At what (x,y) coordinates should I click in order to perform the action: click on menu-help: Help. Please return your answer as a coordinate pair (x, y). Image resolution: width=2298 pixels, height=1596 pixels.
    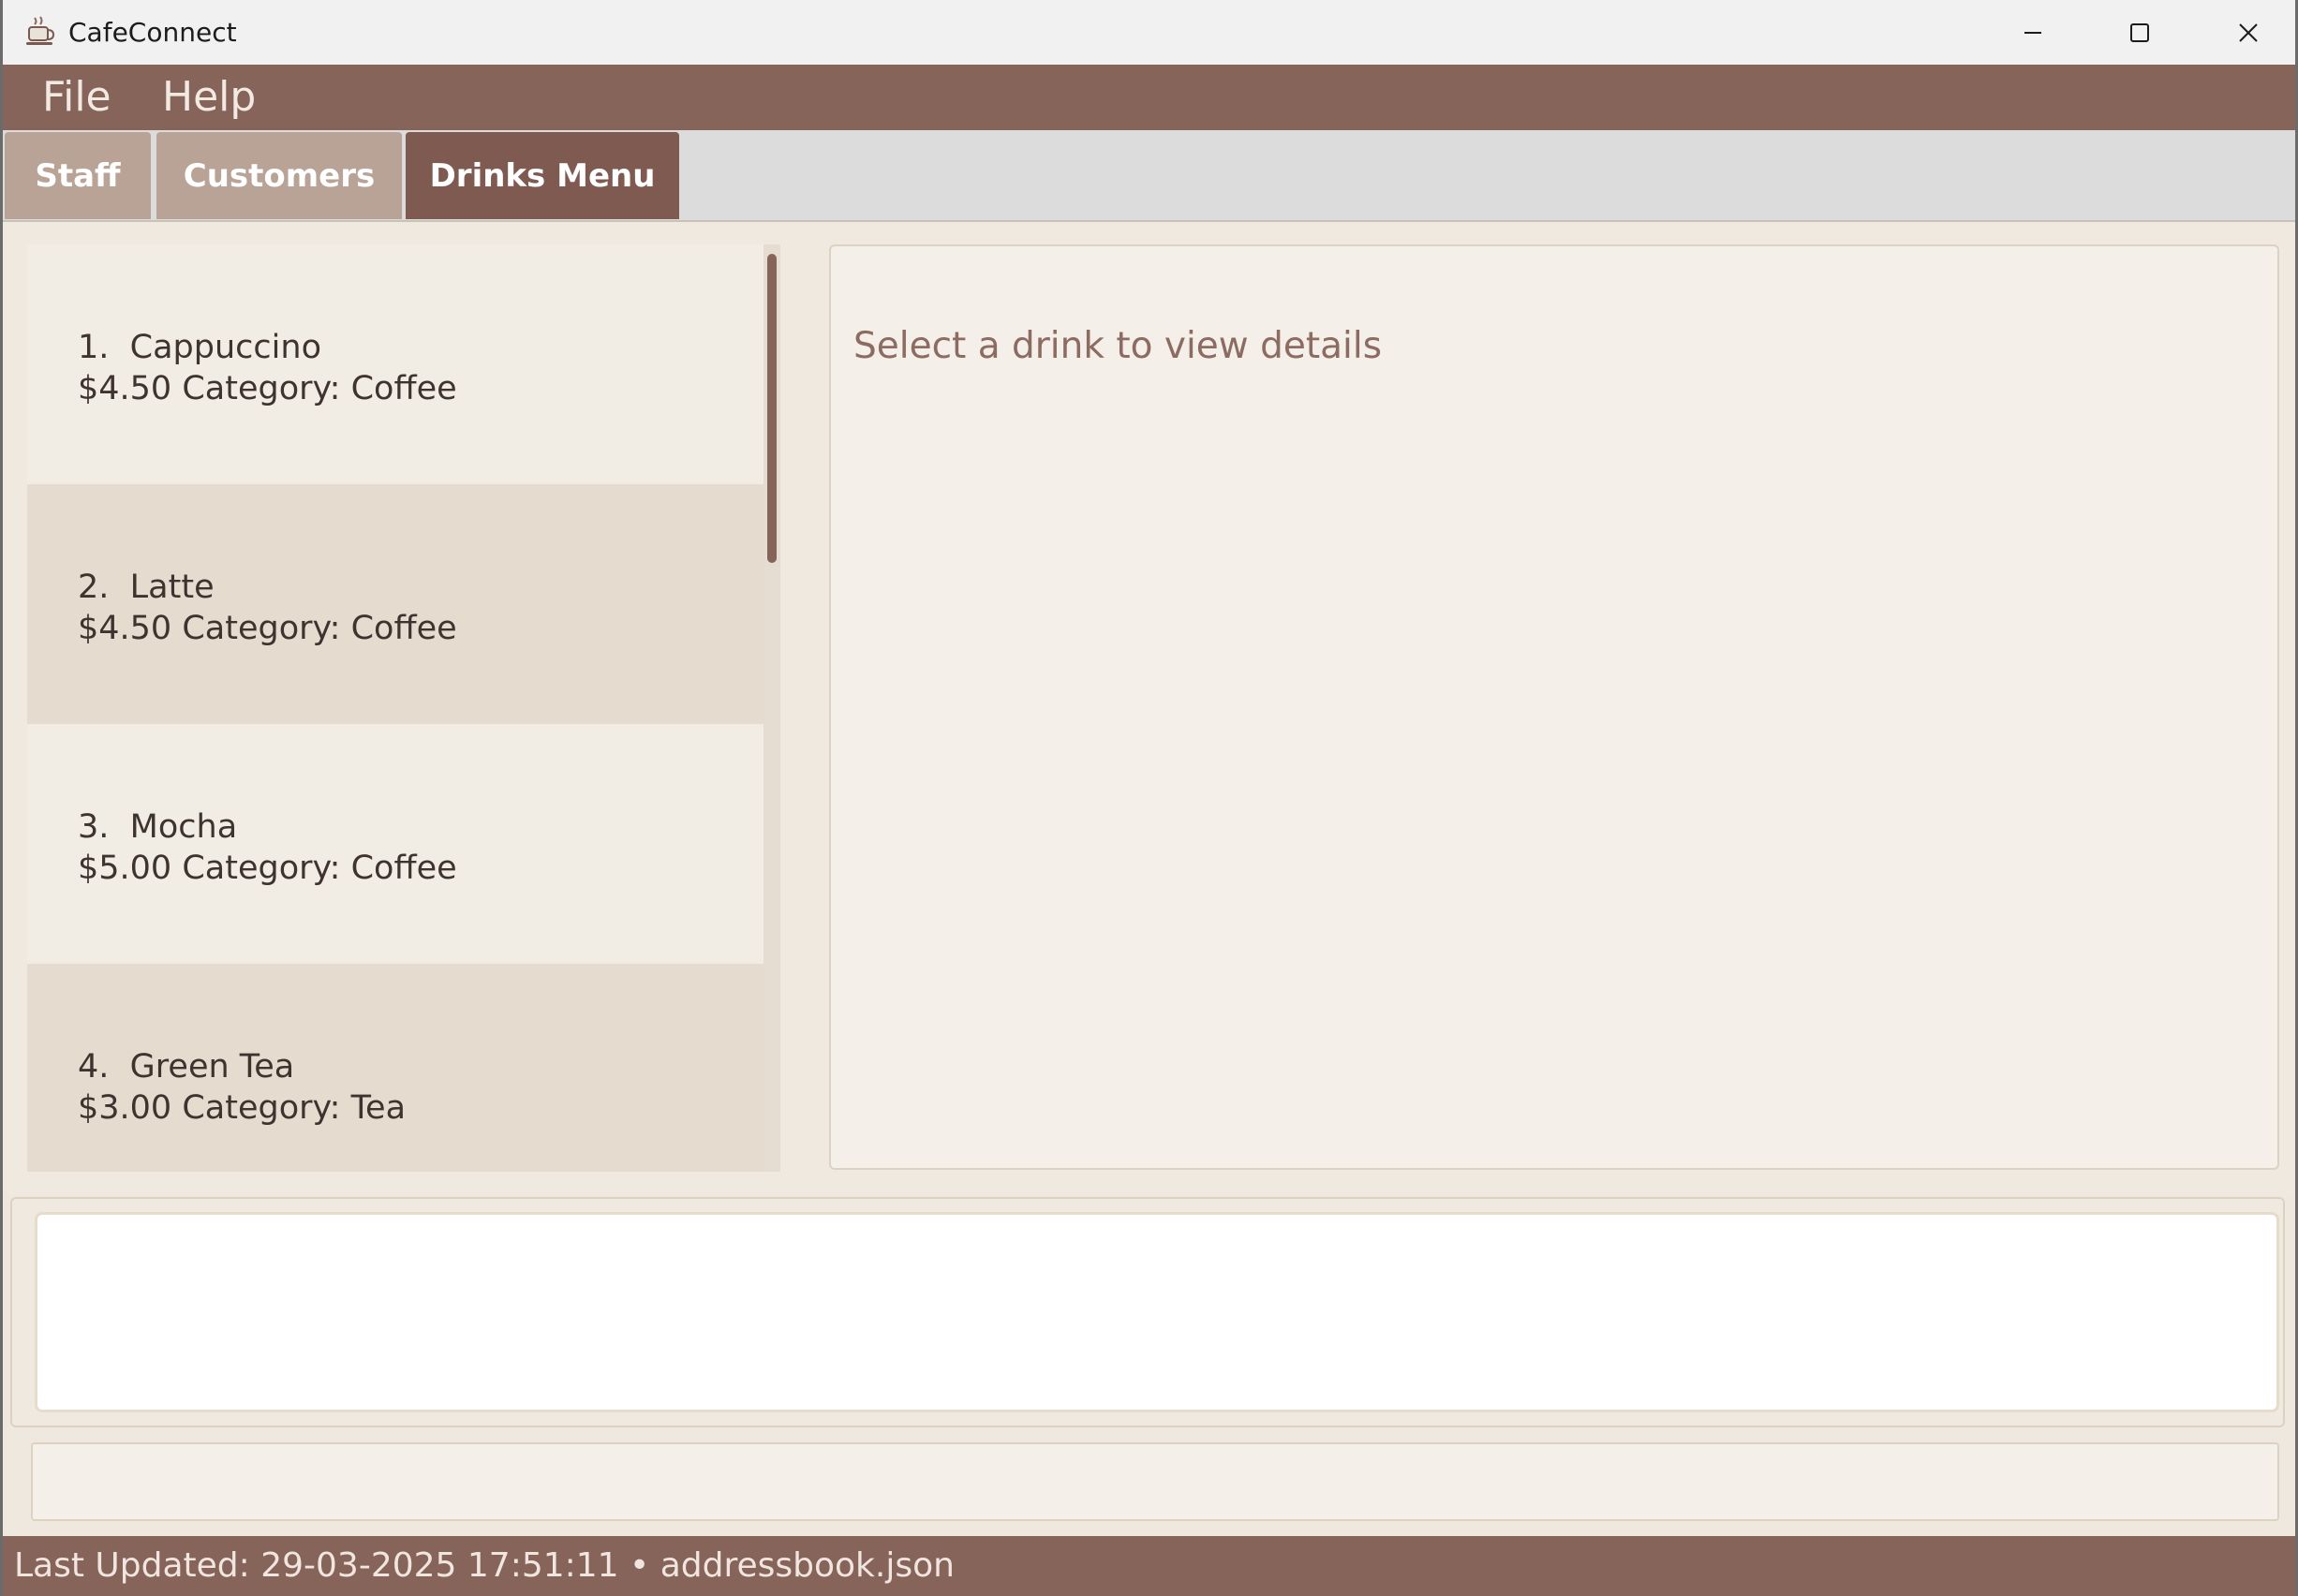
    Looking at the image, I should click on (209, 97).